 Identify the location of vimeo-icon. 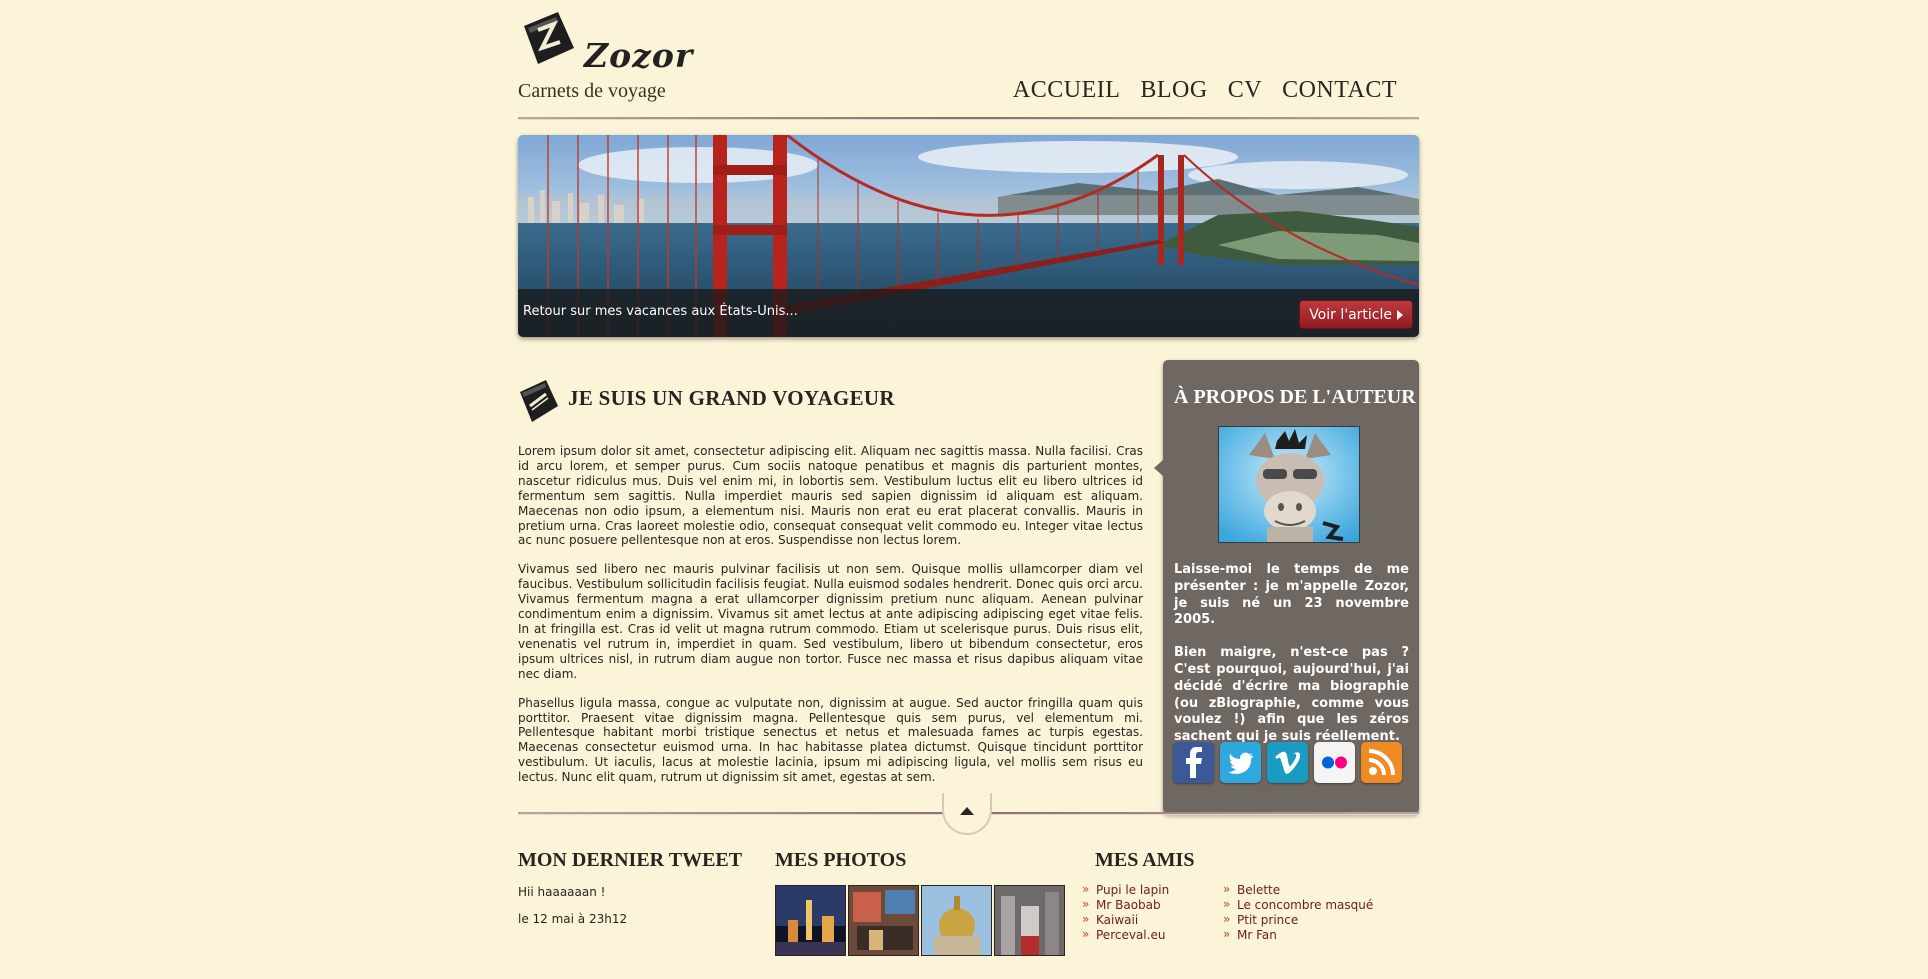
(1287, 762).